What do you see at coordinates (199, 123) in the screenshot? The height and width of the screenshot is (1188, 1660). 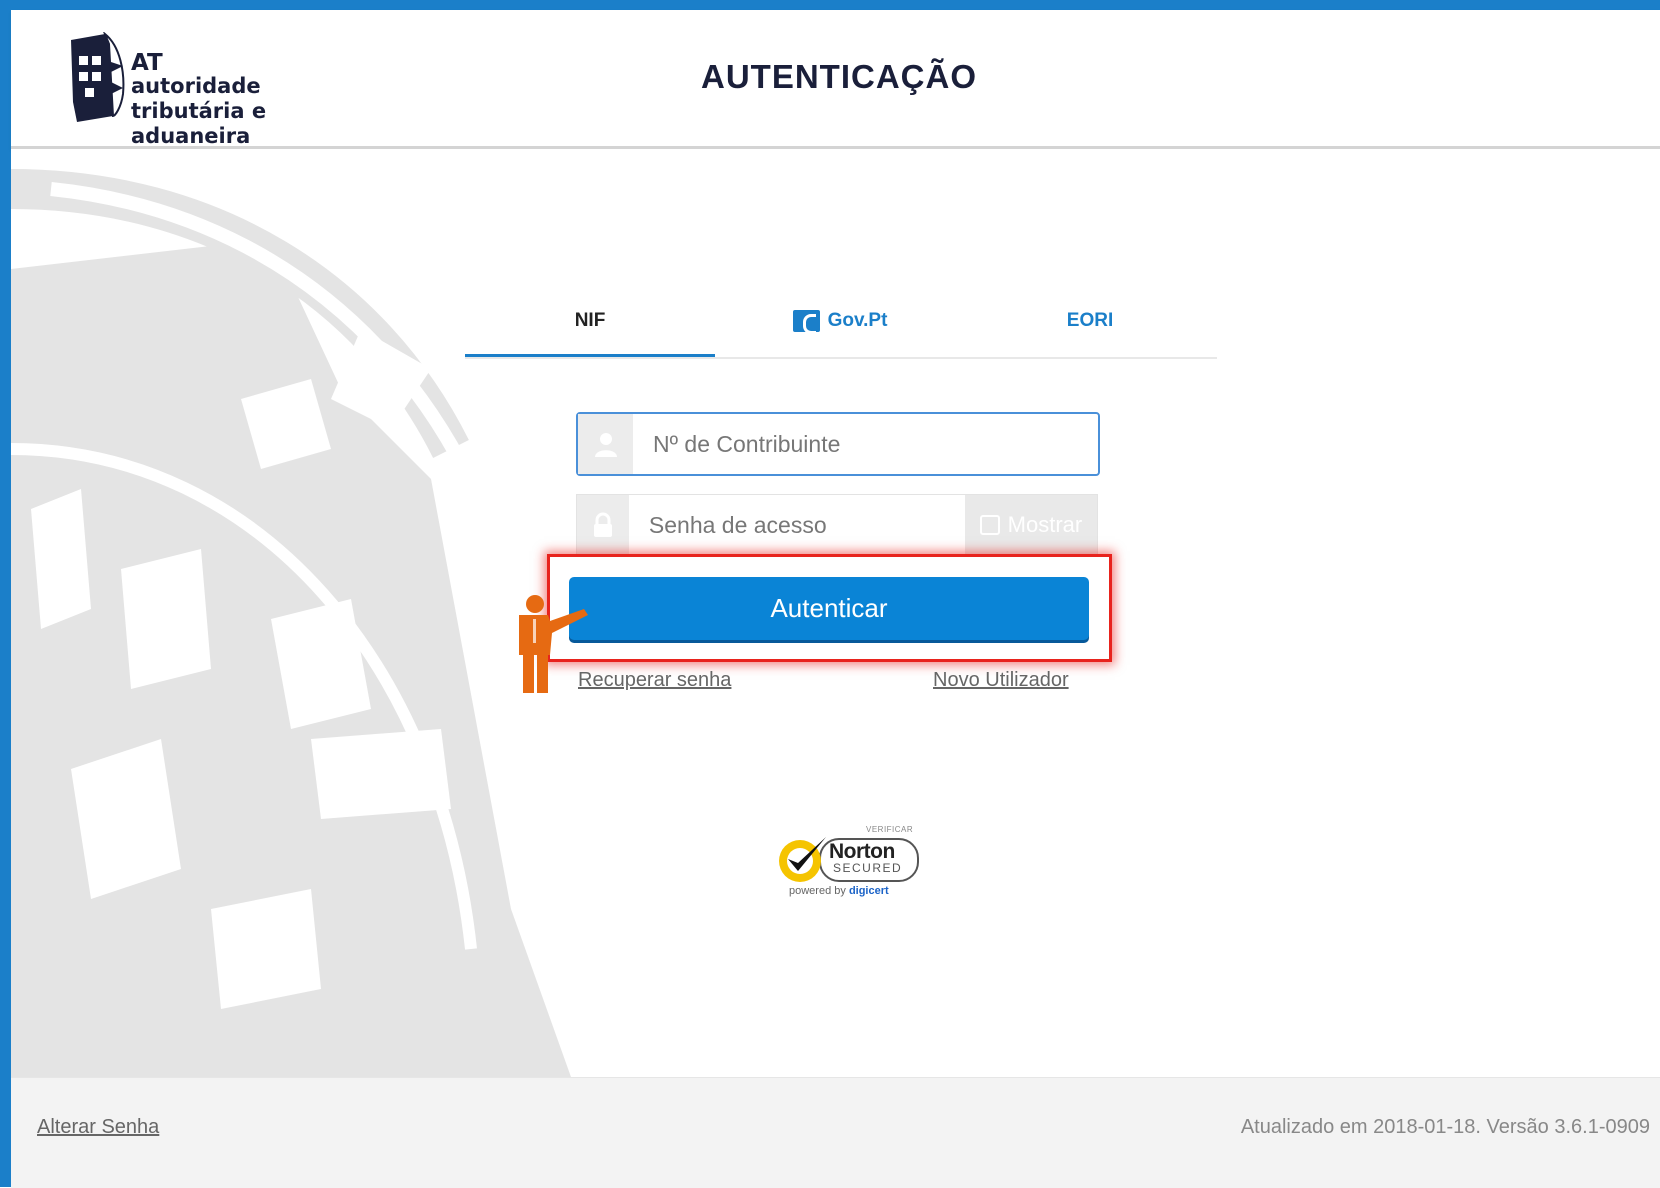 I see `logo-line-2: tributária e aduaneira` at bounding box center [199, 123].